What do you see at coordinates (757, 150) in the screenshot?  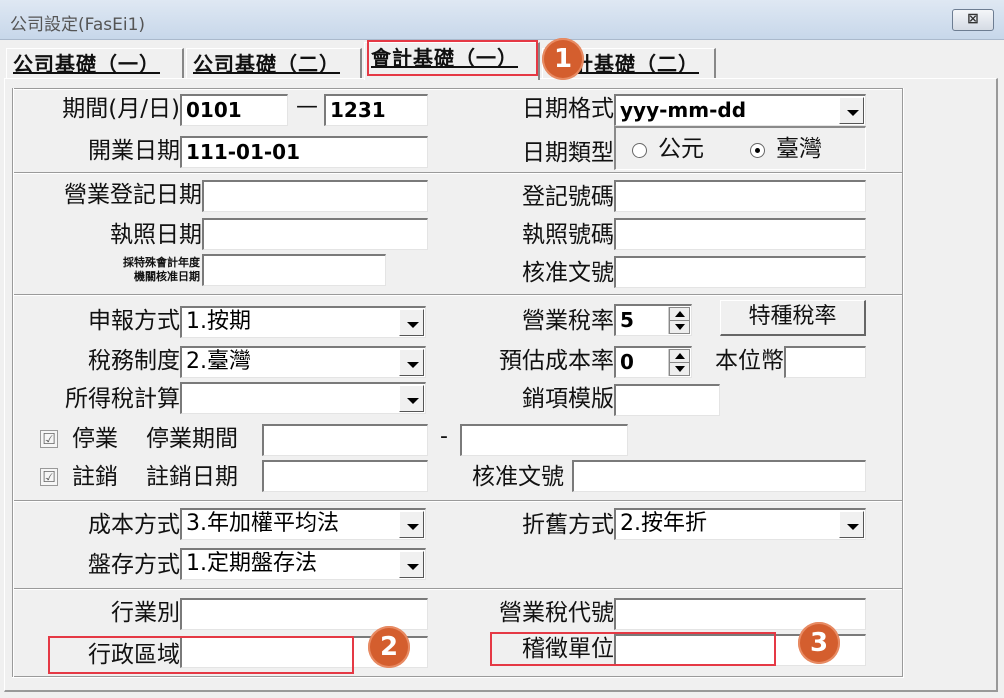 I see `radio-taiwan-icon` at bounding box center [757, 150].